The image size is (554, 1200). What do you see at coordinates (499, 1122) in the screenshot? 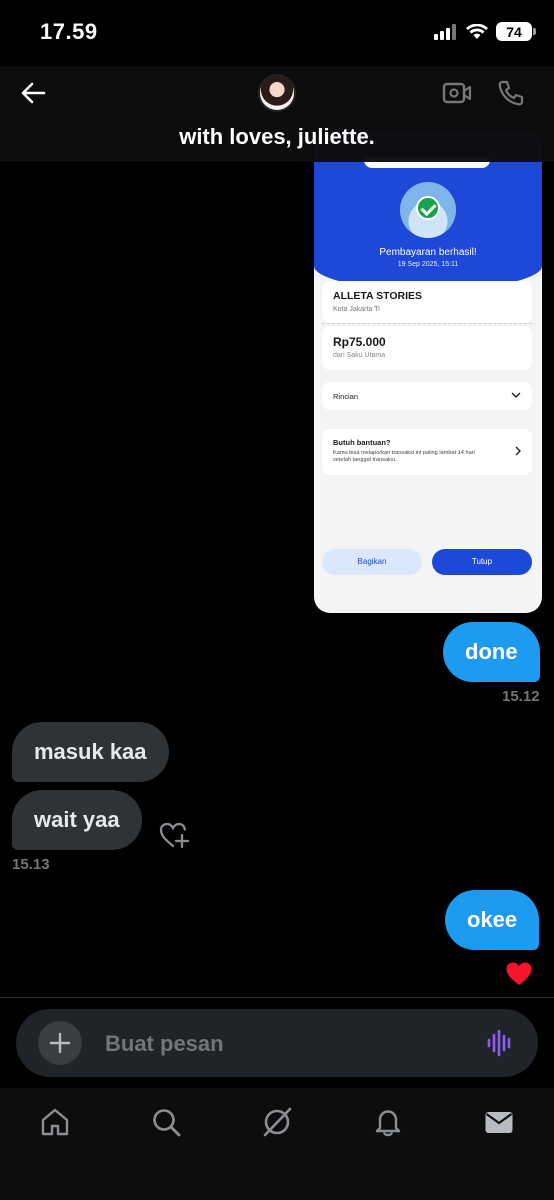
I see `messages-icon` at bounding box center [499, 1122].